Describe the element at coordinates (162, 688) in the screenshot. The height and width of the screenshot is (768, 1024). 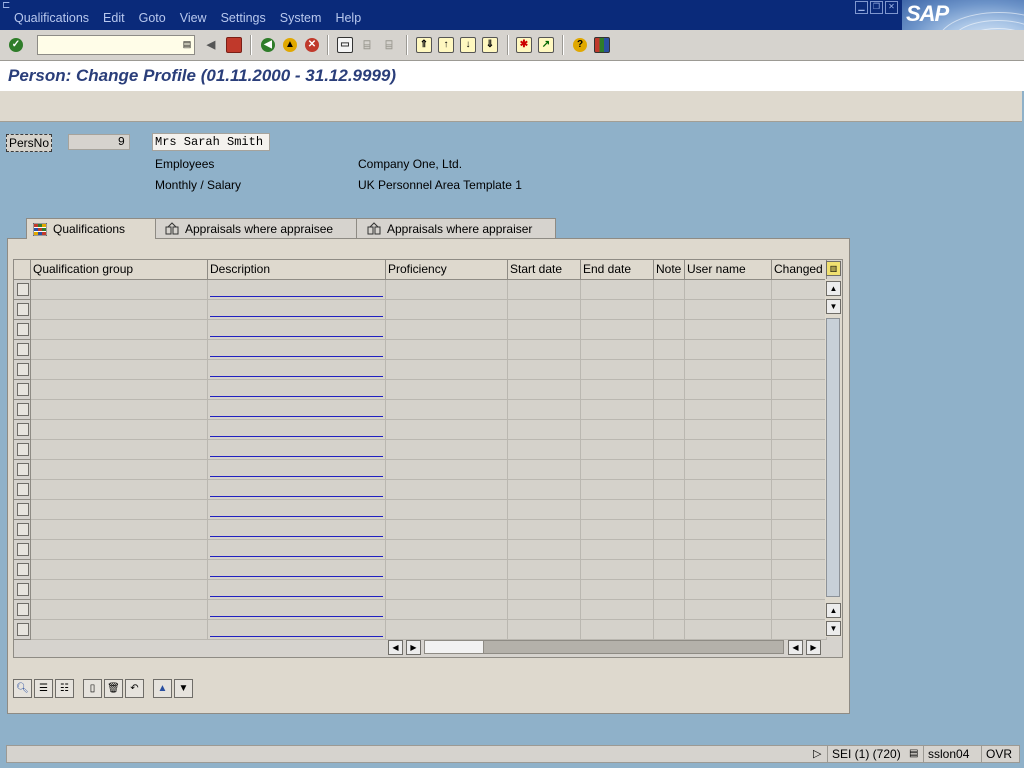
I see `sort-ascending-icon: ▲` at that location.